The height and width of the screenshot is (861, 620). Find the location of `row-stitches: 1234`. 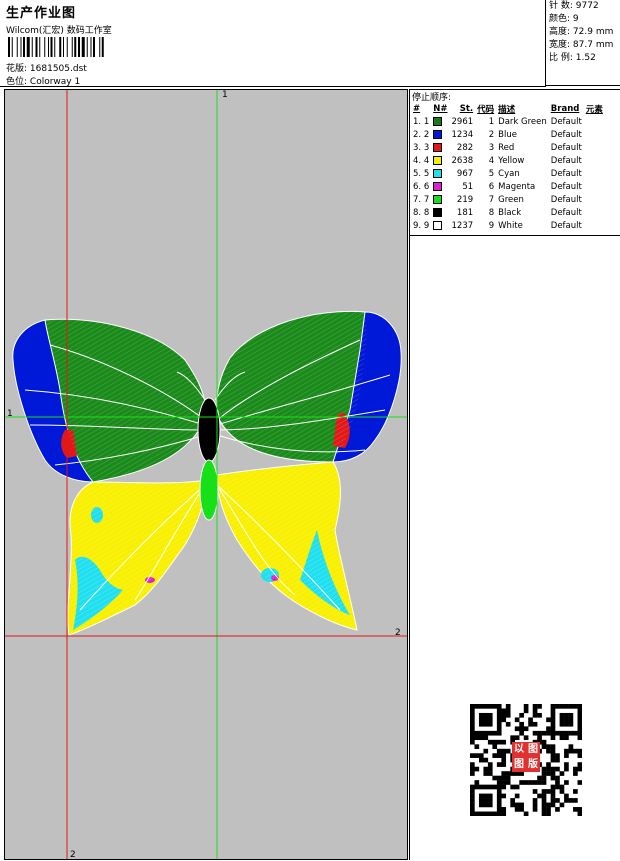

row-stitches: 1234 is located at coordinates (462, 134).